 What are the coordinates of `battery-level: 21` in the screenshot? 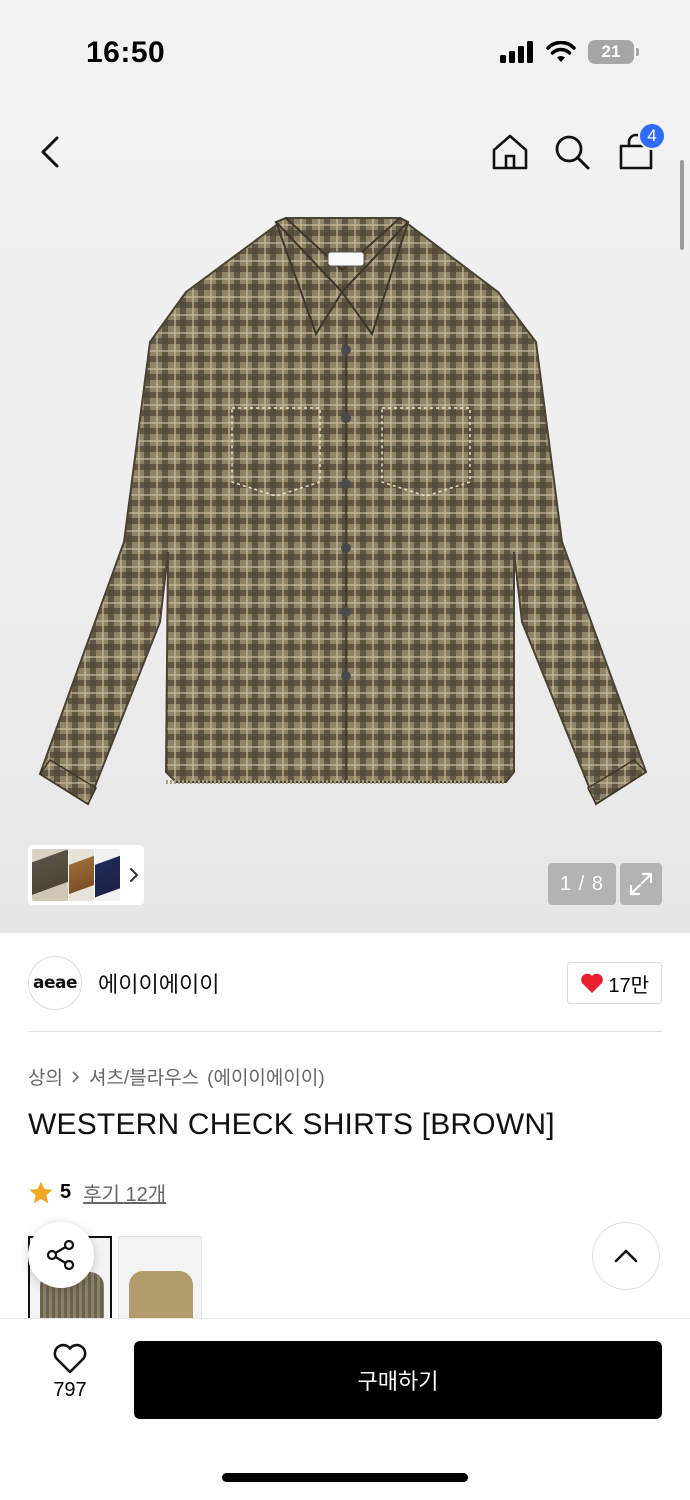 It's located at (611, 51).